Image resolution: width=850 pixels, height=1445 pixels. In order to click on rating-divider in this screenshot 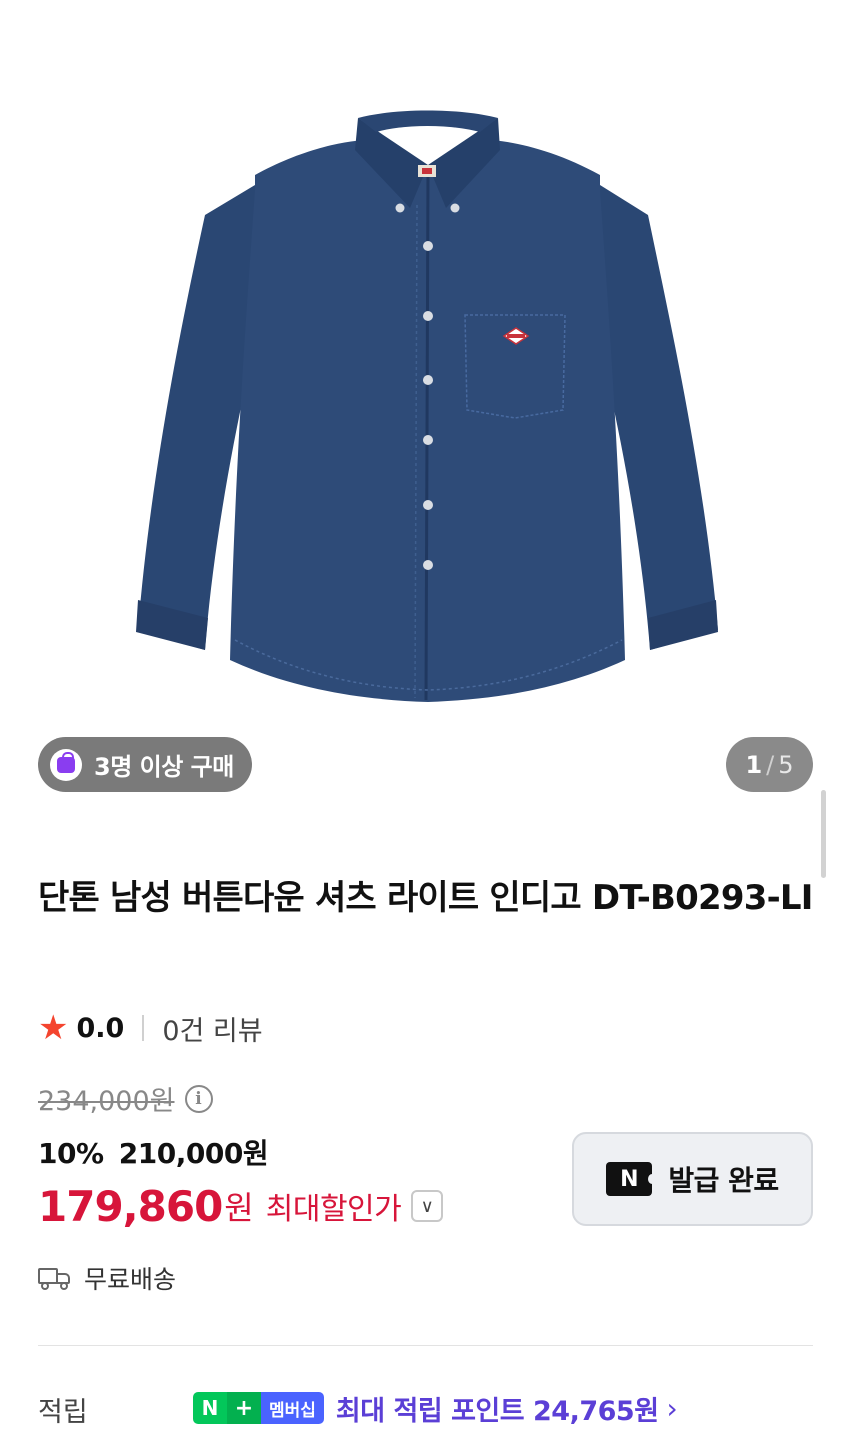, I will do `click(143, 1028)`.